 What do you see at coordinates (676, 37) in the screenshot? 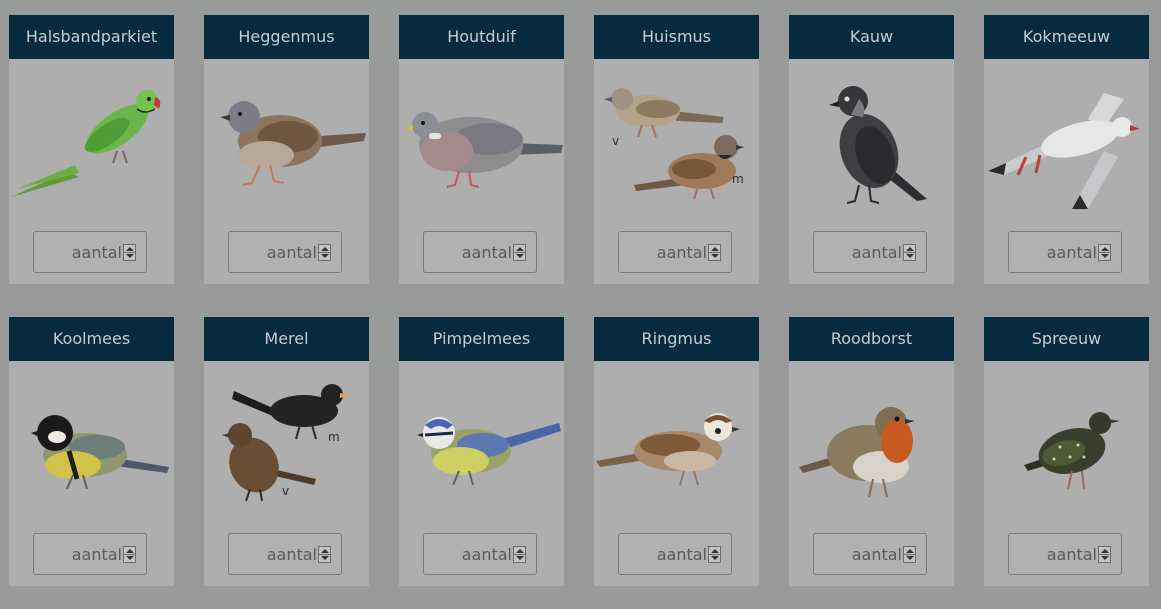
I see `bird-name: Huismus` at bounding box center [676, 37].